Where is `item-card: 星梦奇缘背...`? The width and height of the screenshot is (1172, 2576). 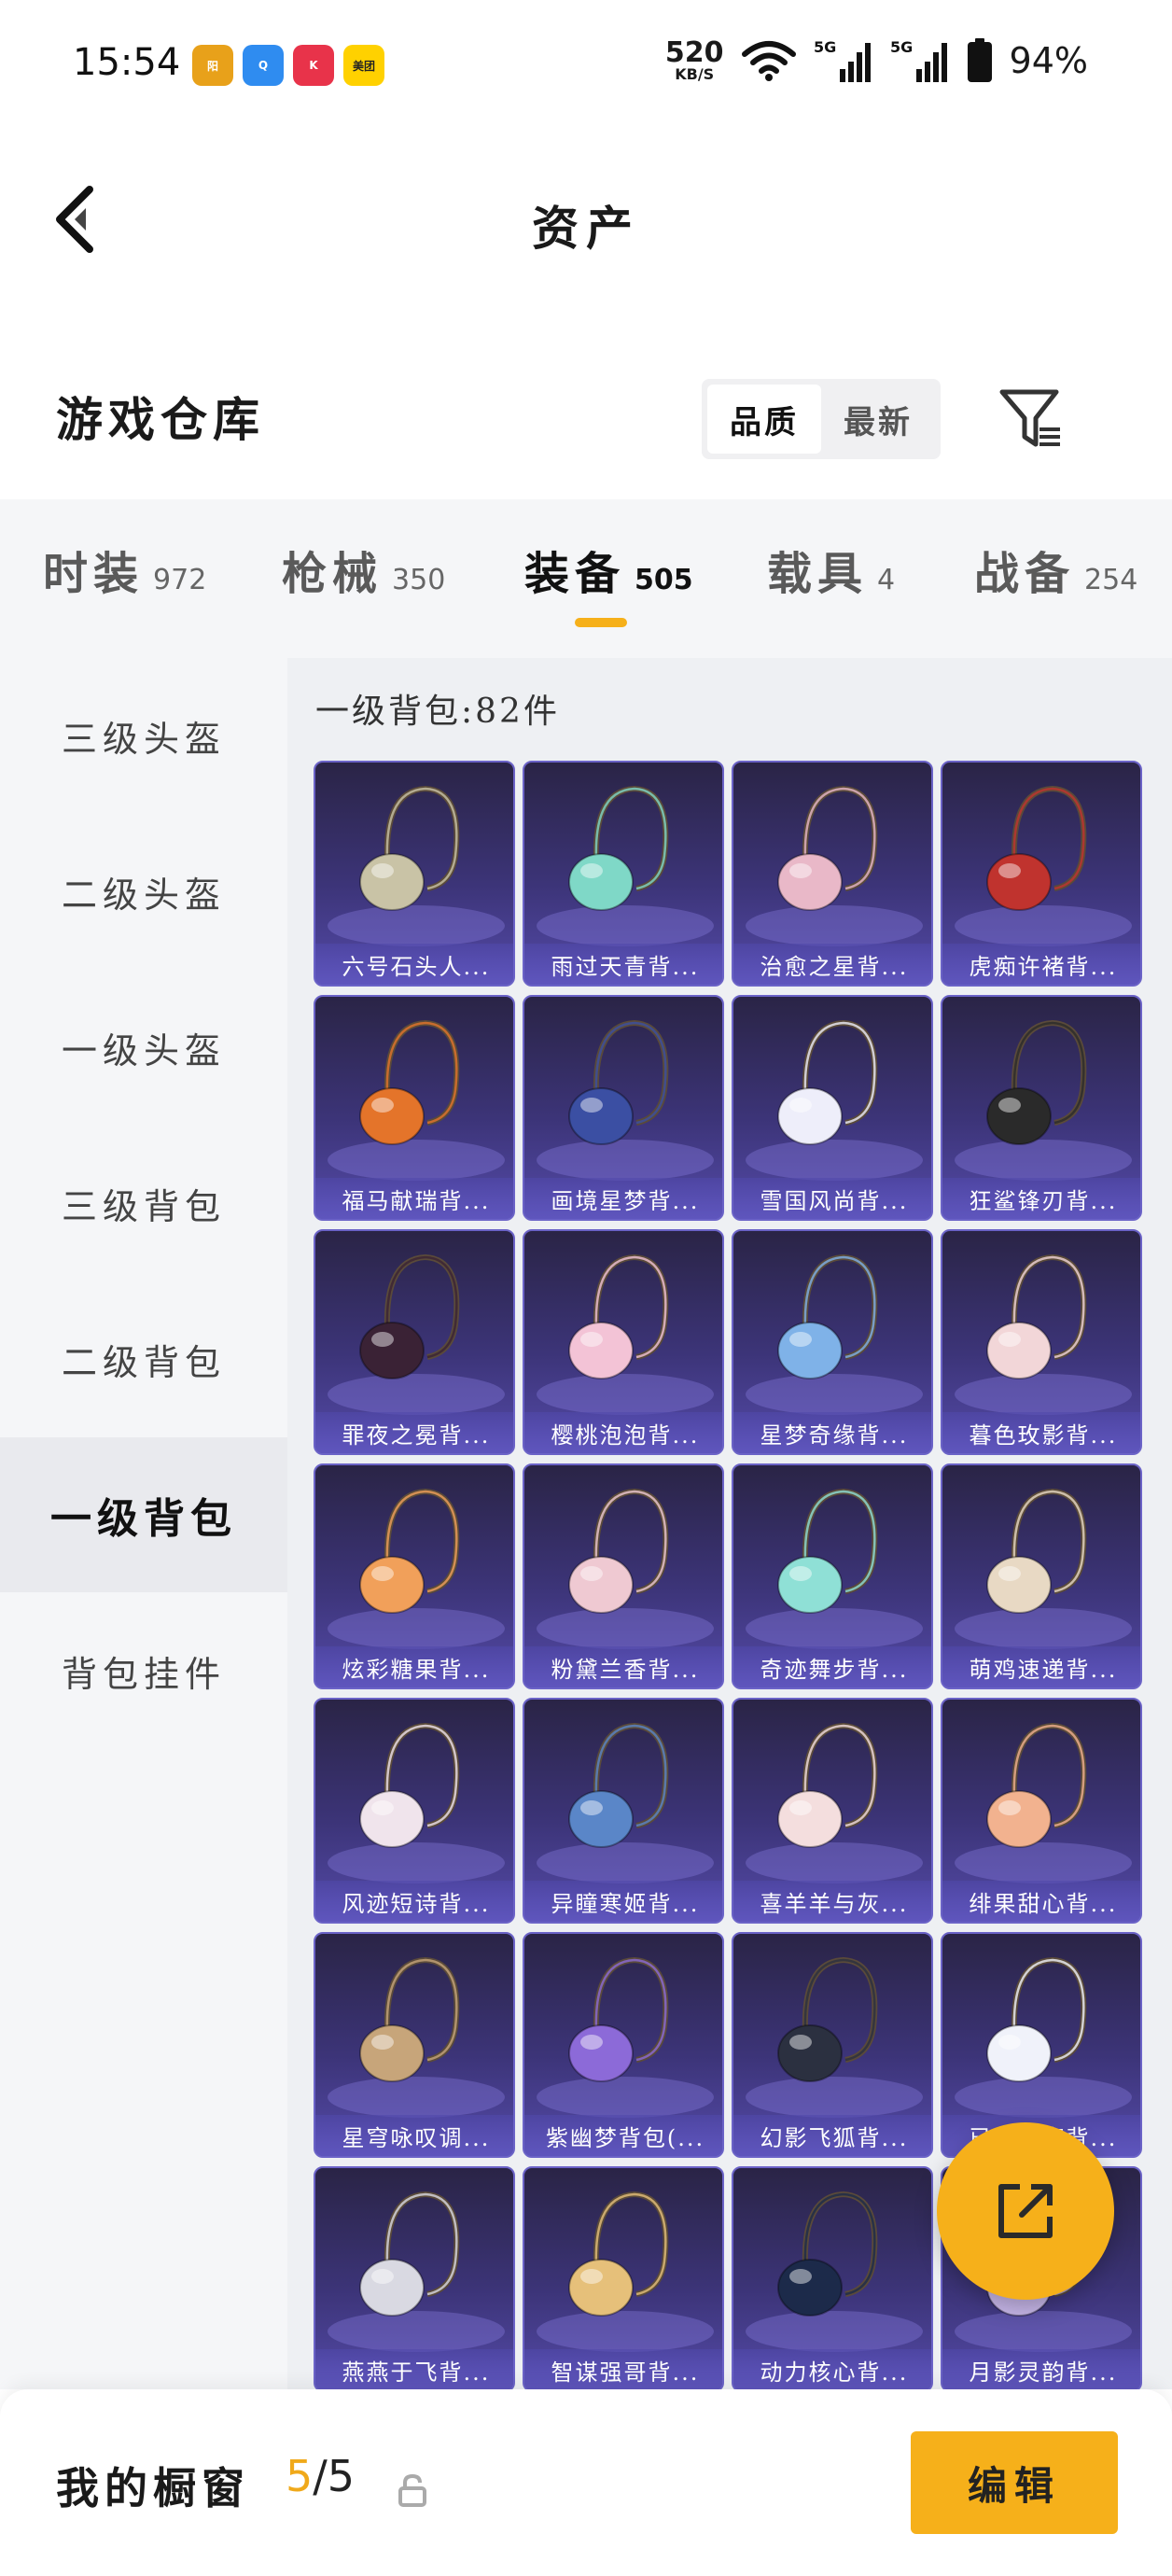 item-card: 星梦奇缘背... is located at coordinates (832, 1342).